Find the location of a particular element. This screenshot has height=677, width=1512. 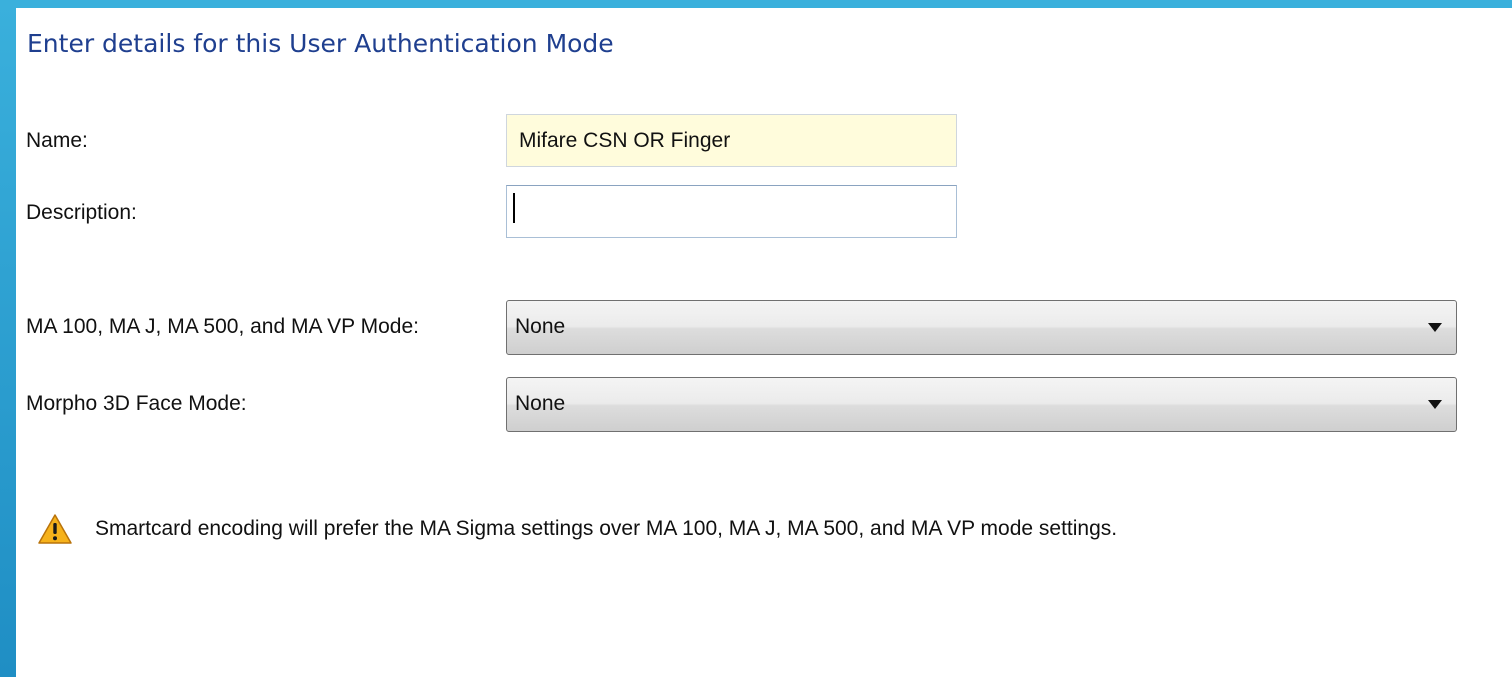

name-field is located at coordinates (731, 140).